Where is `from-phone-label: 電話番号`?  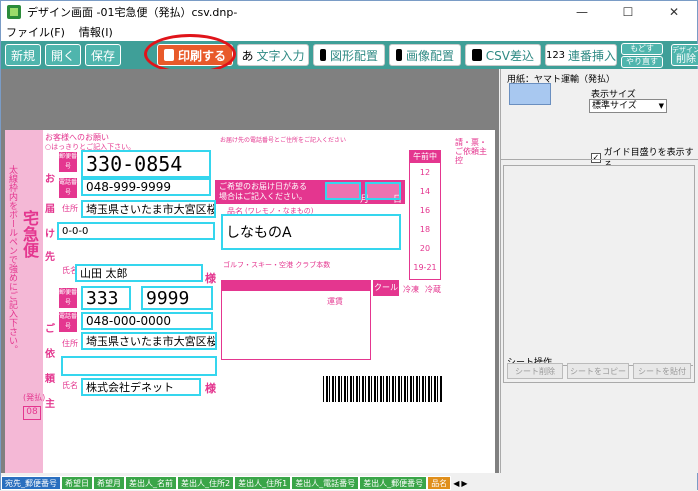
from-phone-label: 電話番号 is located at coordinates (68, 322).